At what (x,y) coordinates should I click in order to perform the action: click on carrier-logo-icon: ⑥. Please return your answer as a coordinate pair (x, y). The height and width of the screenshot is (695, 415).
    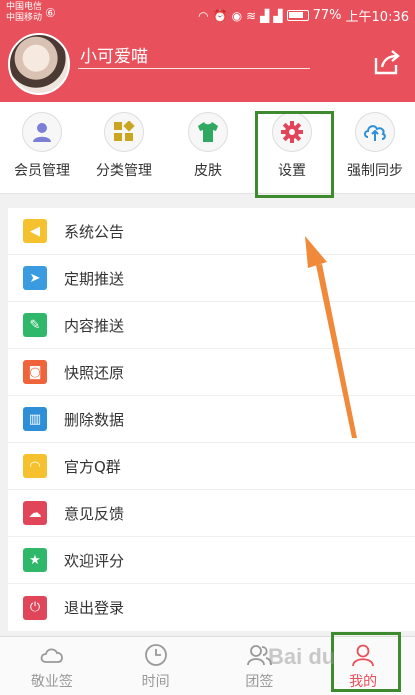
    Looking at the image, I should click on (50, 13).